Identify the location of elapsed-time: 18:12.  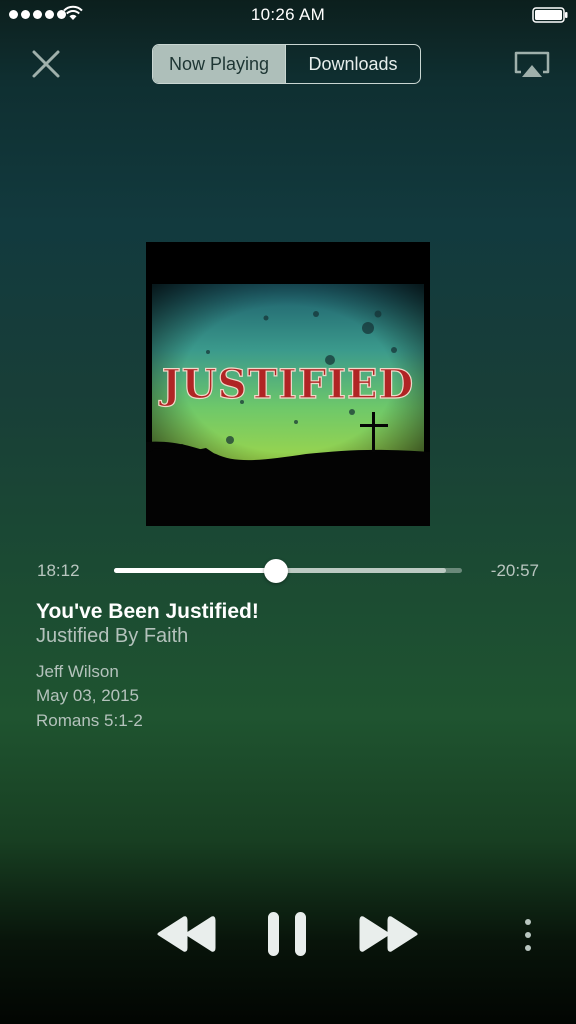
(58, 570).